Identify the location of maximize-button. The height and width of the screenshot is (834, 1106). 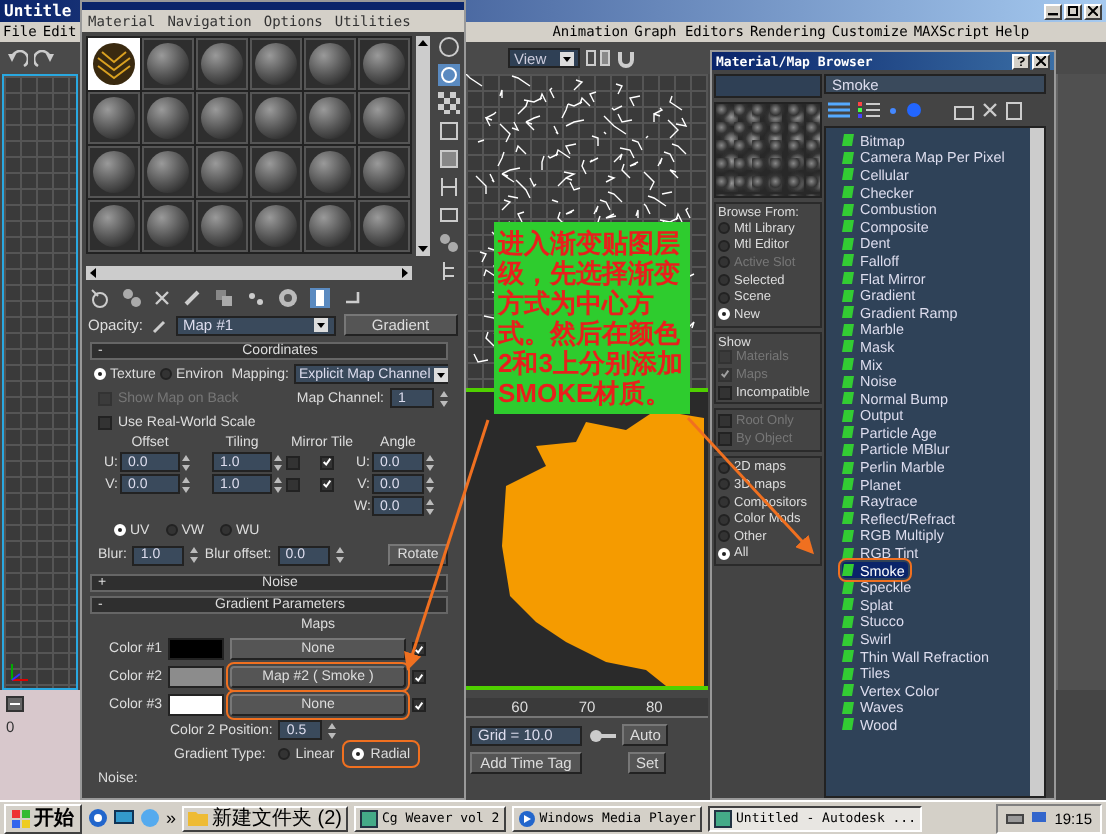
(1073, 11).